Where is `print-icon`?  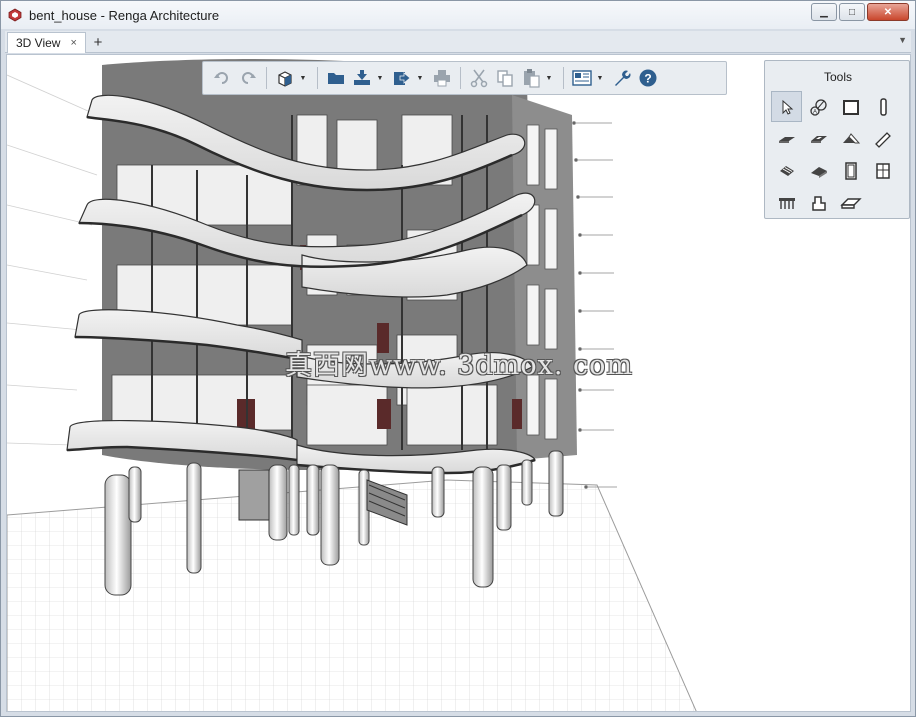
print-icon is located at coordinates (442, 78).